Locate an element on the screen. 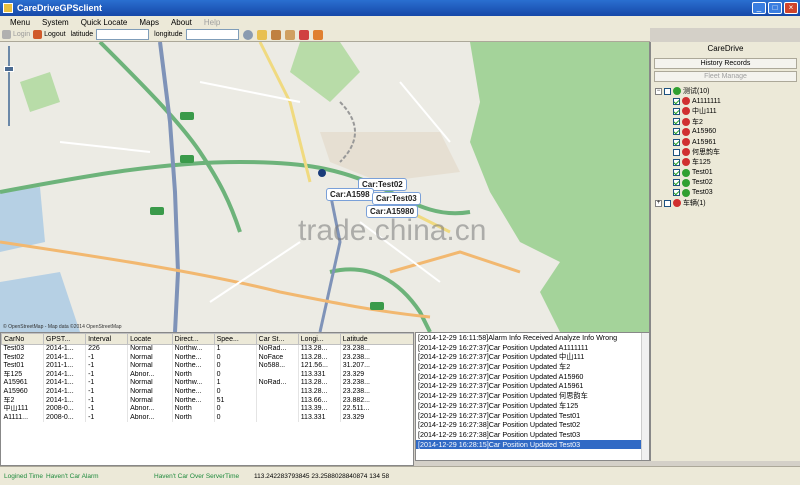  close-button: × is located at coordinates (791, 8).